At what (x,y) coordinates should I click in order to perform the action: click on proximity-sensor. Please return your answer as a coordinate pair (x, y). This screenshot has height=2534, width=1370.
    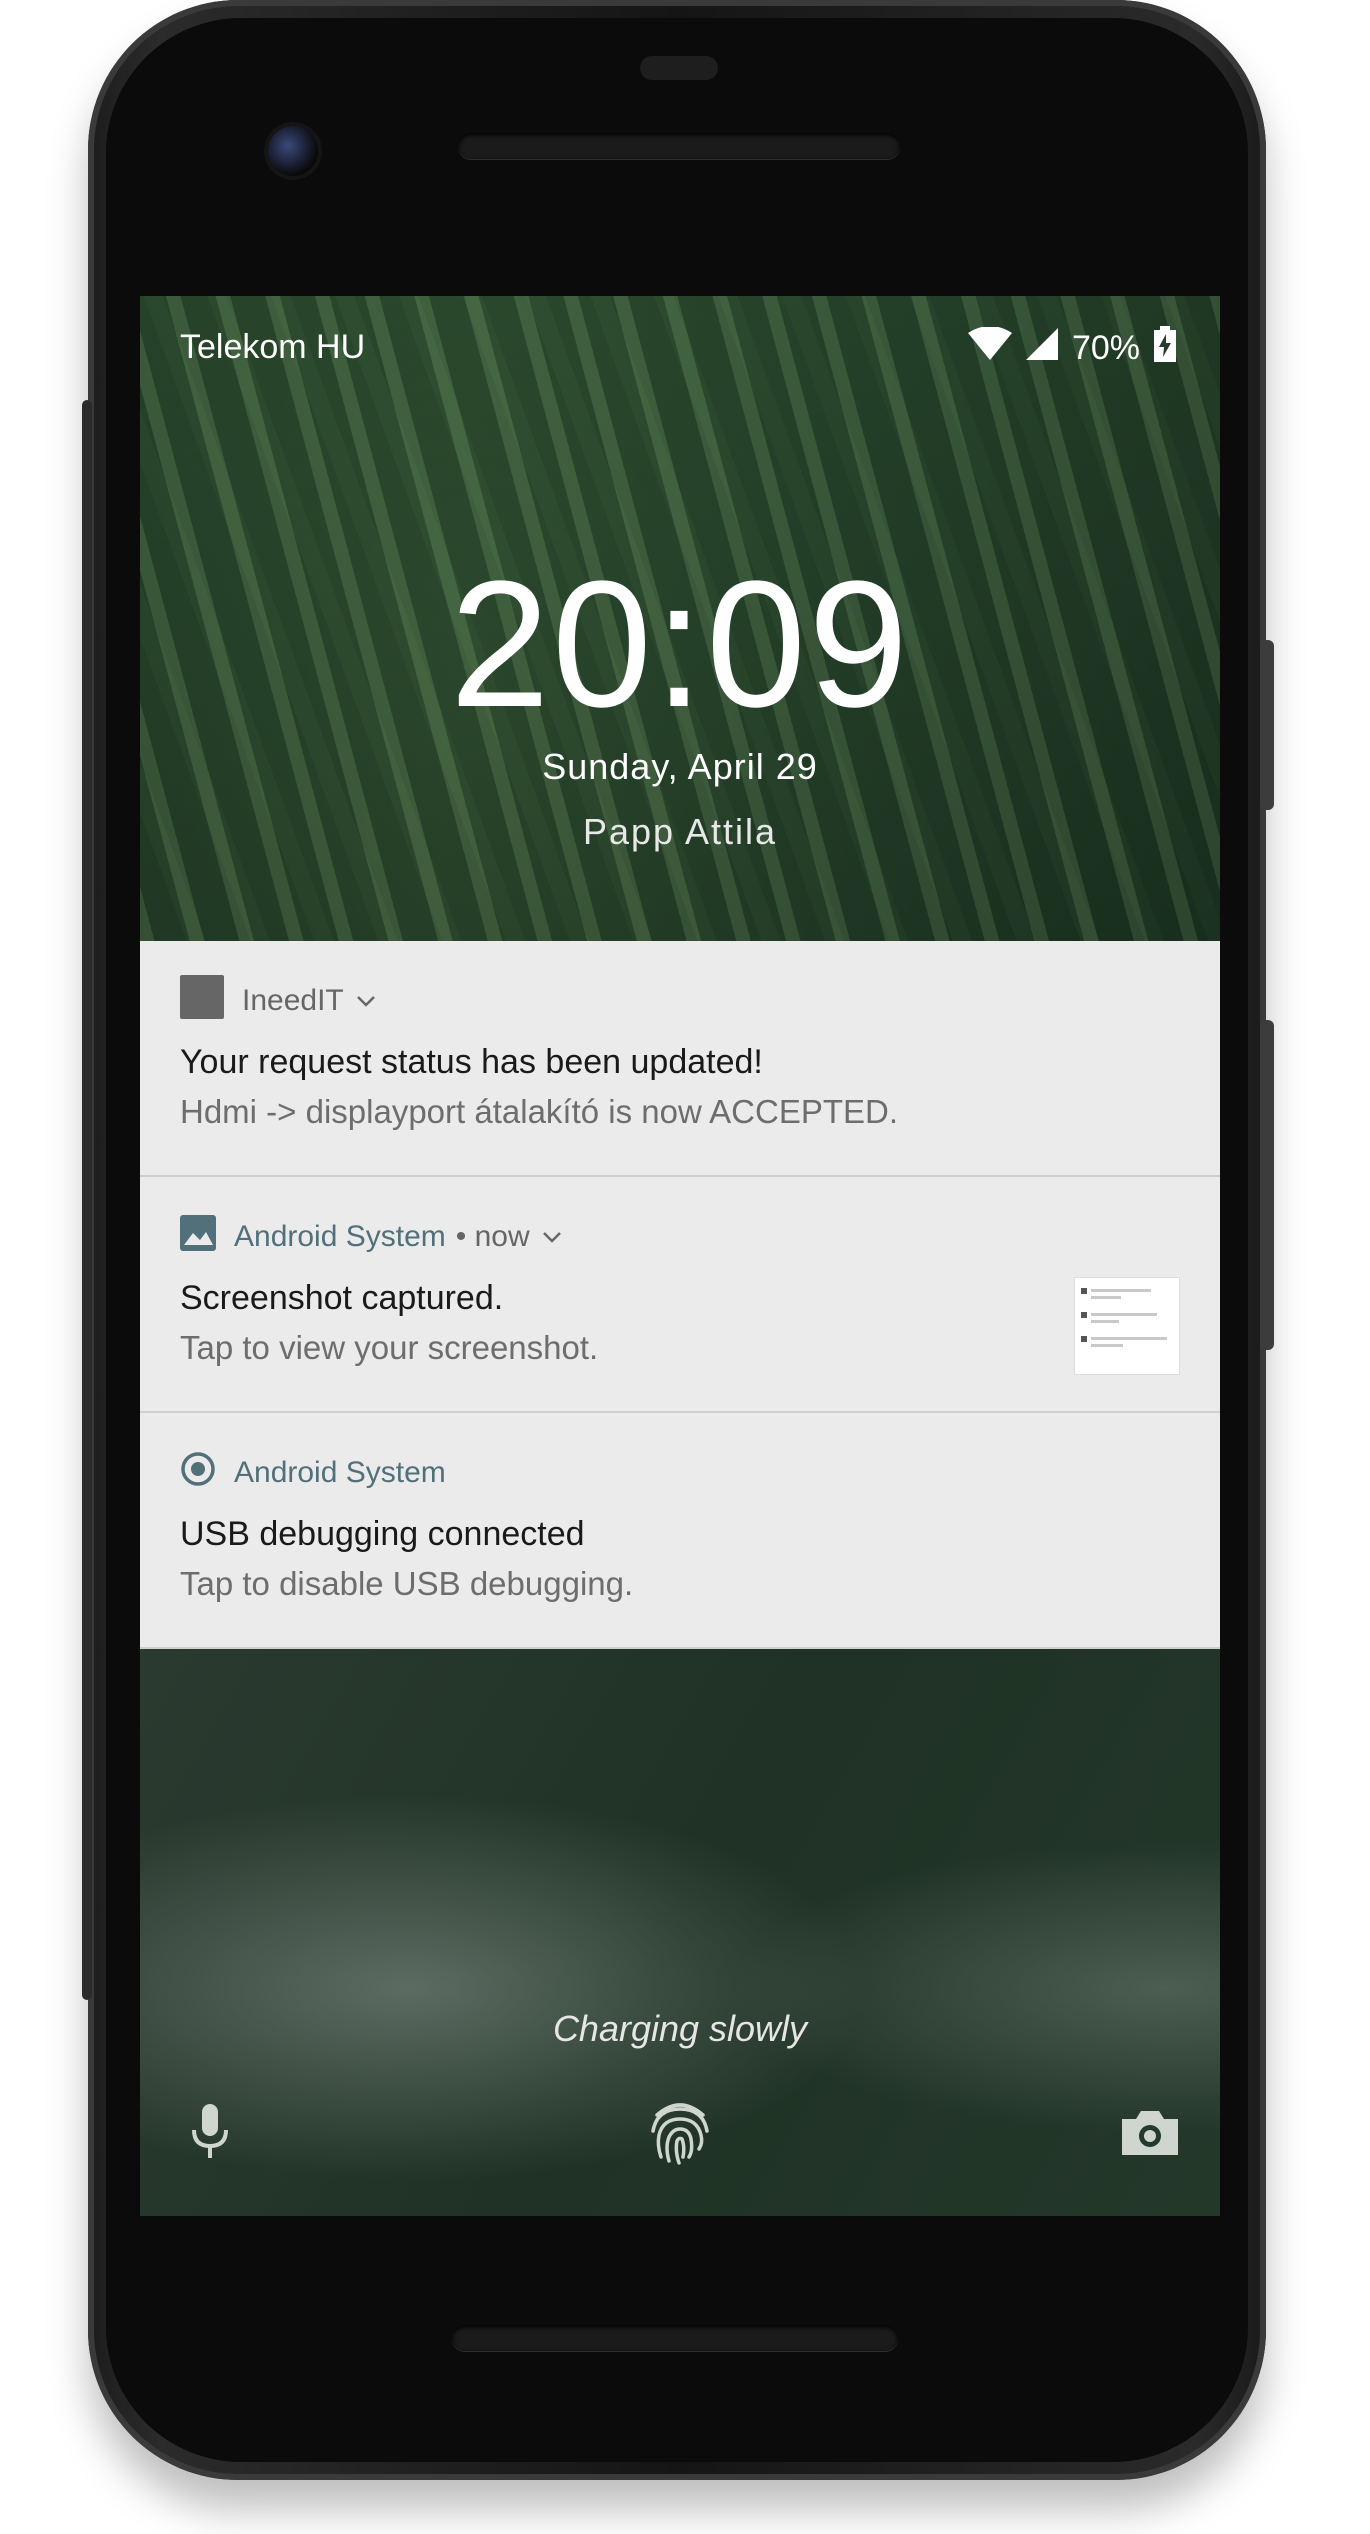
    Looking at the image, I should click on (679, 68).